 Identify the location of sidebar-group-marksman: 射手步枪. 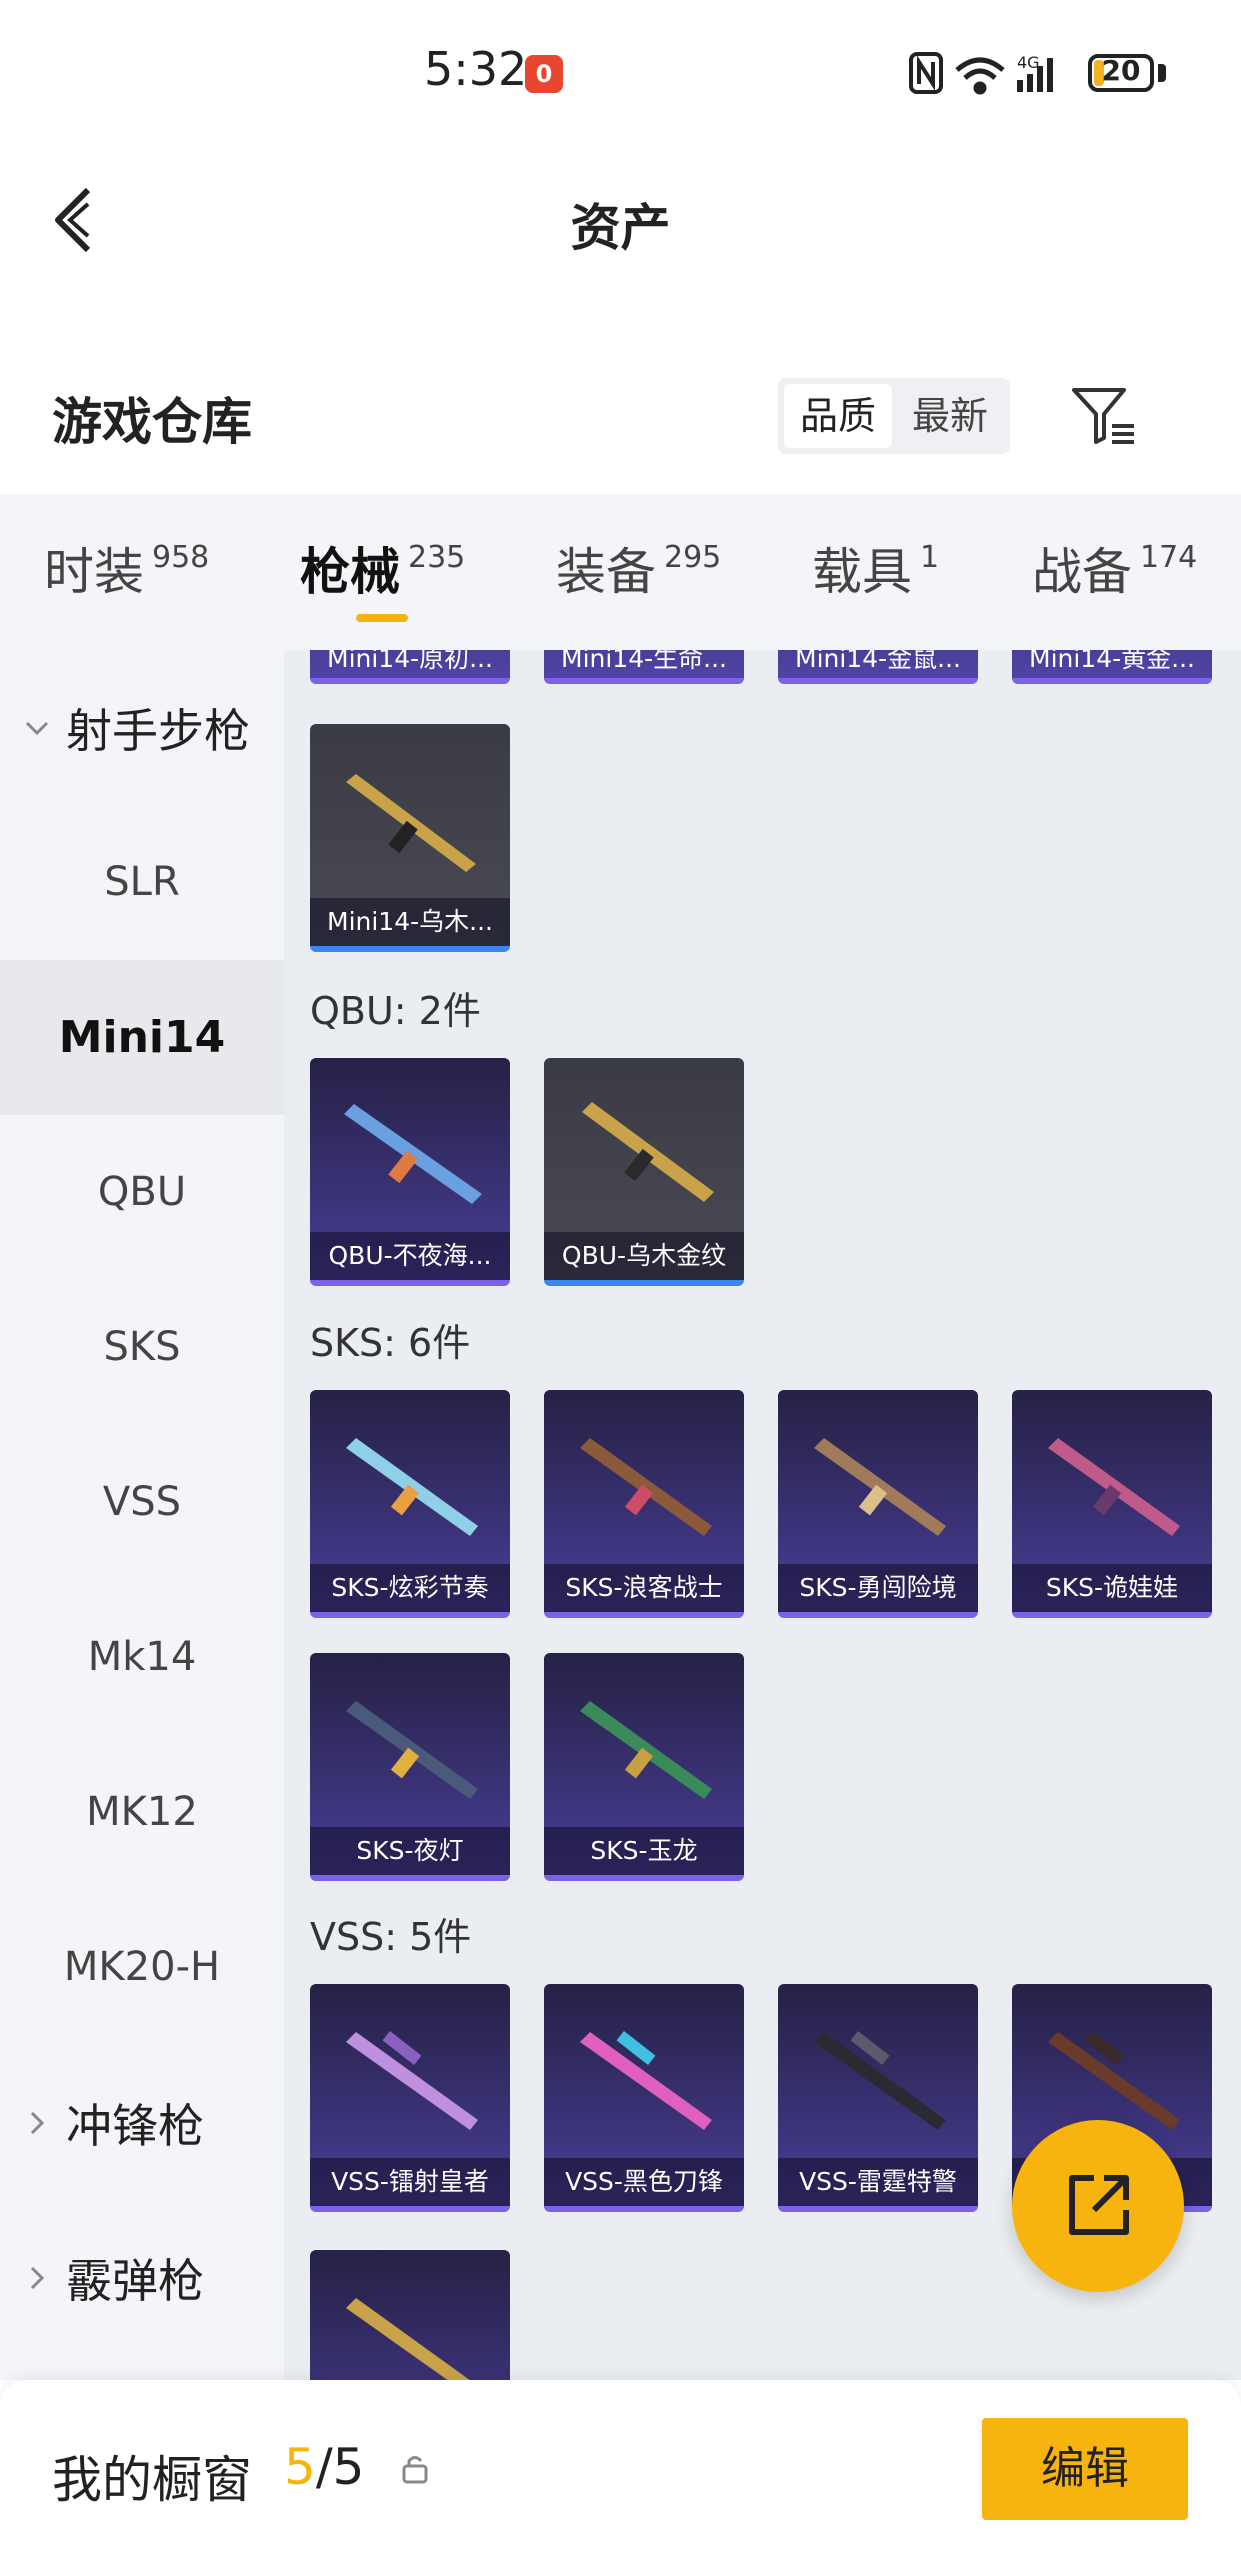
(142, 727).